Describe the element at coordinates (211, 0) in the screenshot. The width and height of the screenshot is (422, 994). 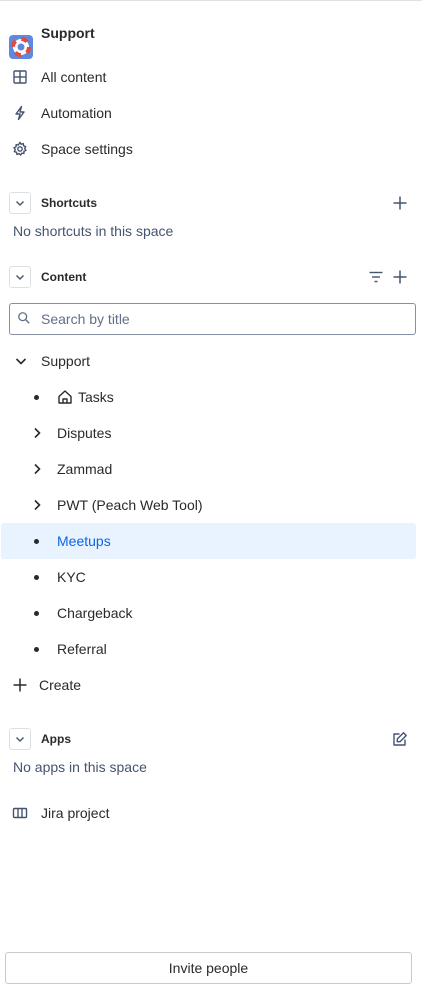
I see `top-divider` at that location.